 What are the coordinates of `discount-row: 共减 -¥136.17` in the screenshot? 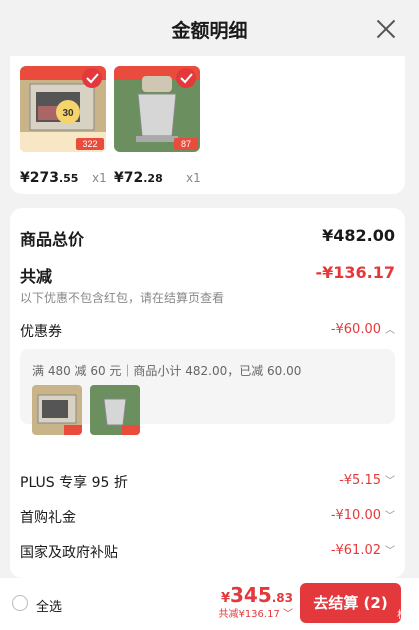 It's located at (207, 275).